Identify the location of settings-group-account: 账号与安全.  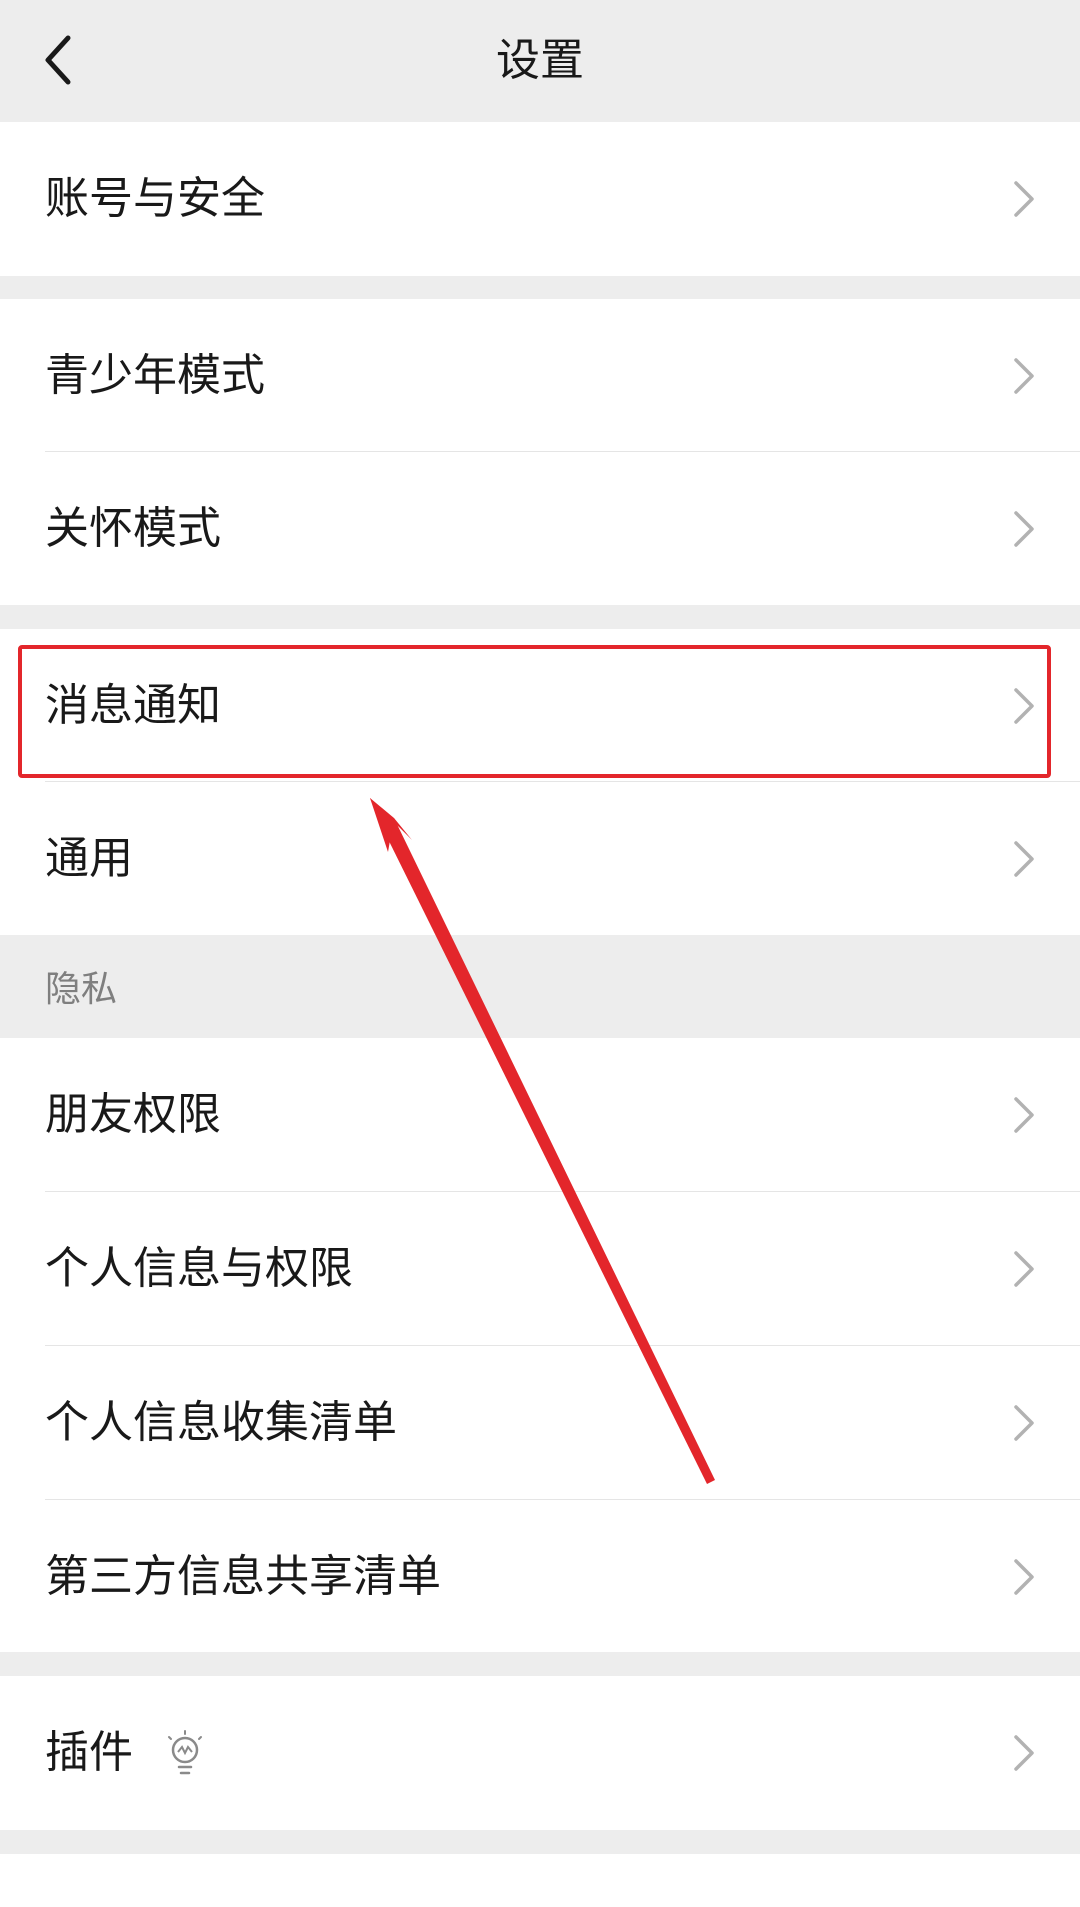
(540, 199).